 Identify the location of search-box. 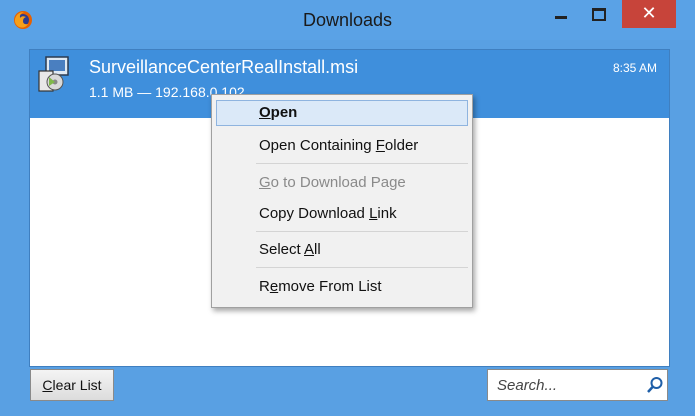
(577, 385).